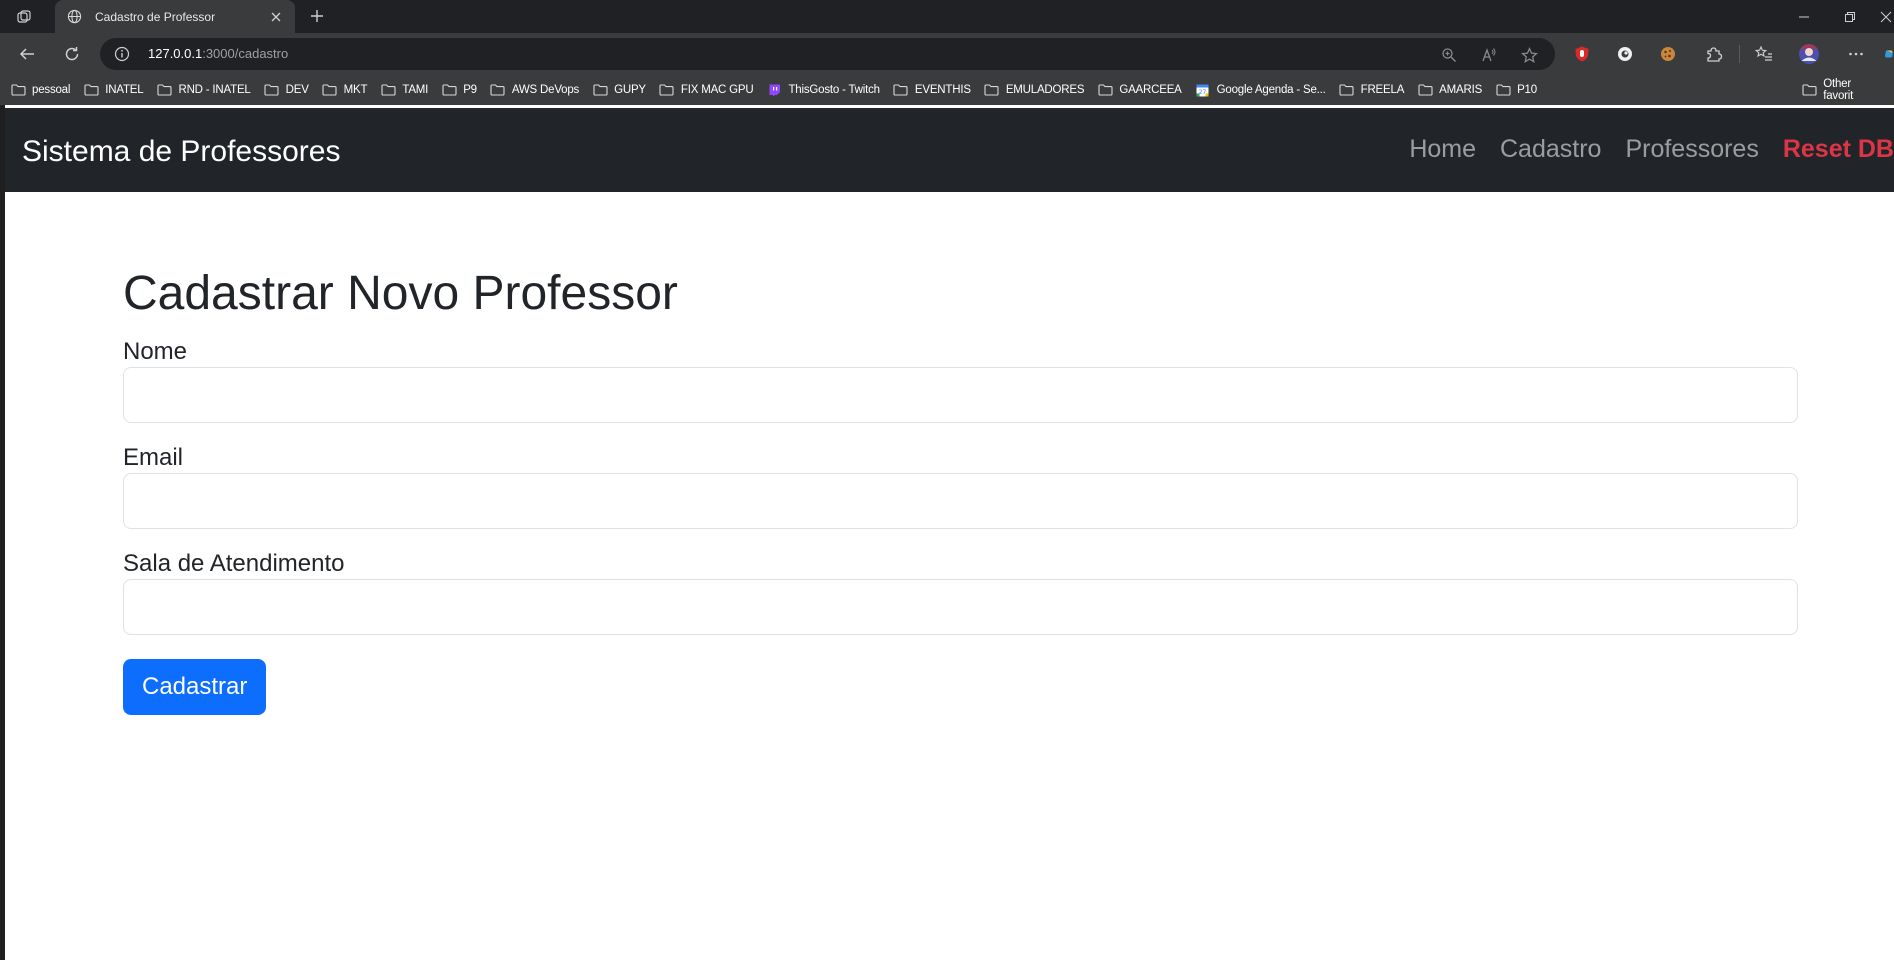 Image resolution: width=1894 pixels, height=960 pixels. I want to click on bookmark-item: GUPY, so click(619, 90).